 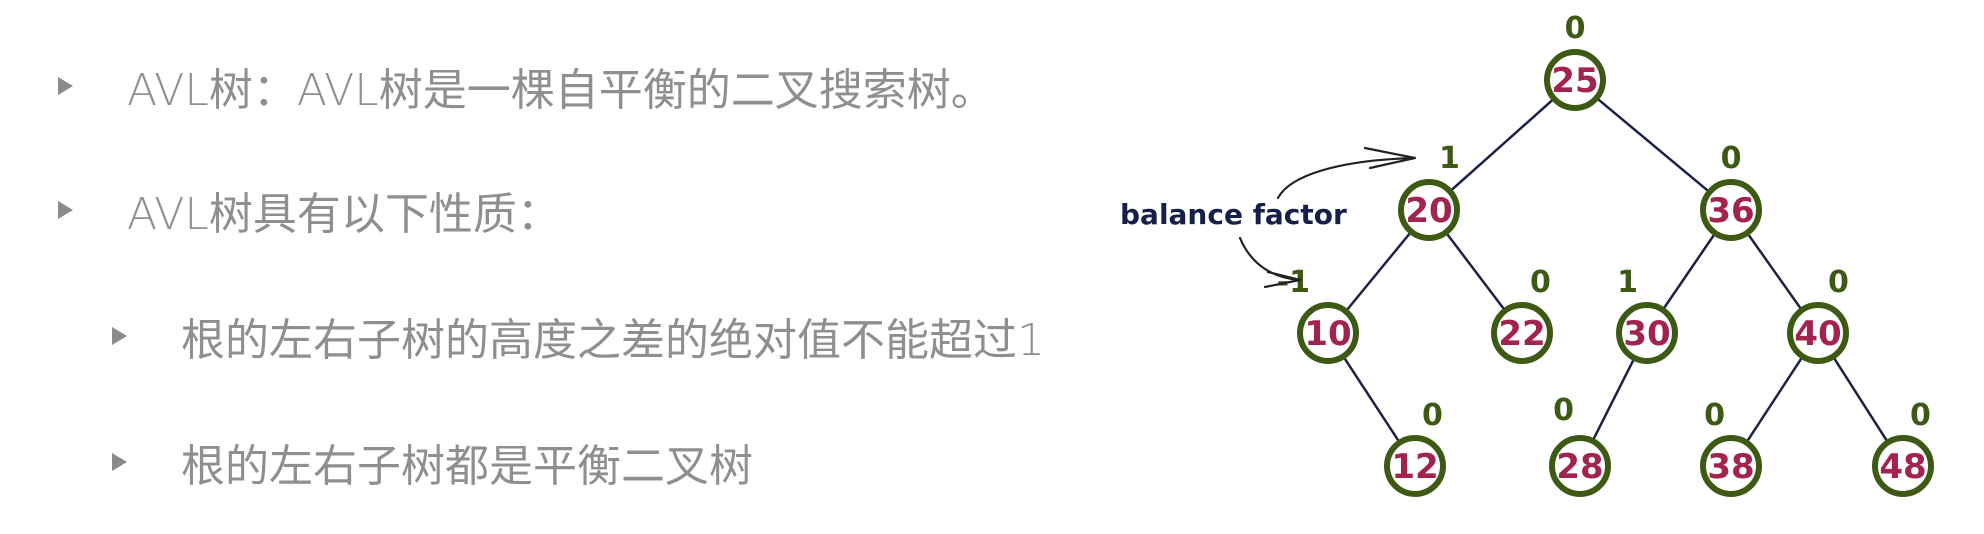 I want to click on bullet-text: AVL树具有以下性质：, so click(x=344, y=214).